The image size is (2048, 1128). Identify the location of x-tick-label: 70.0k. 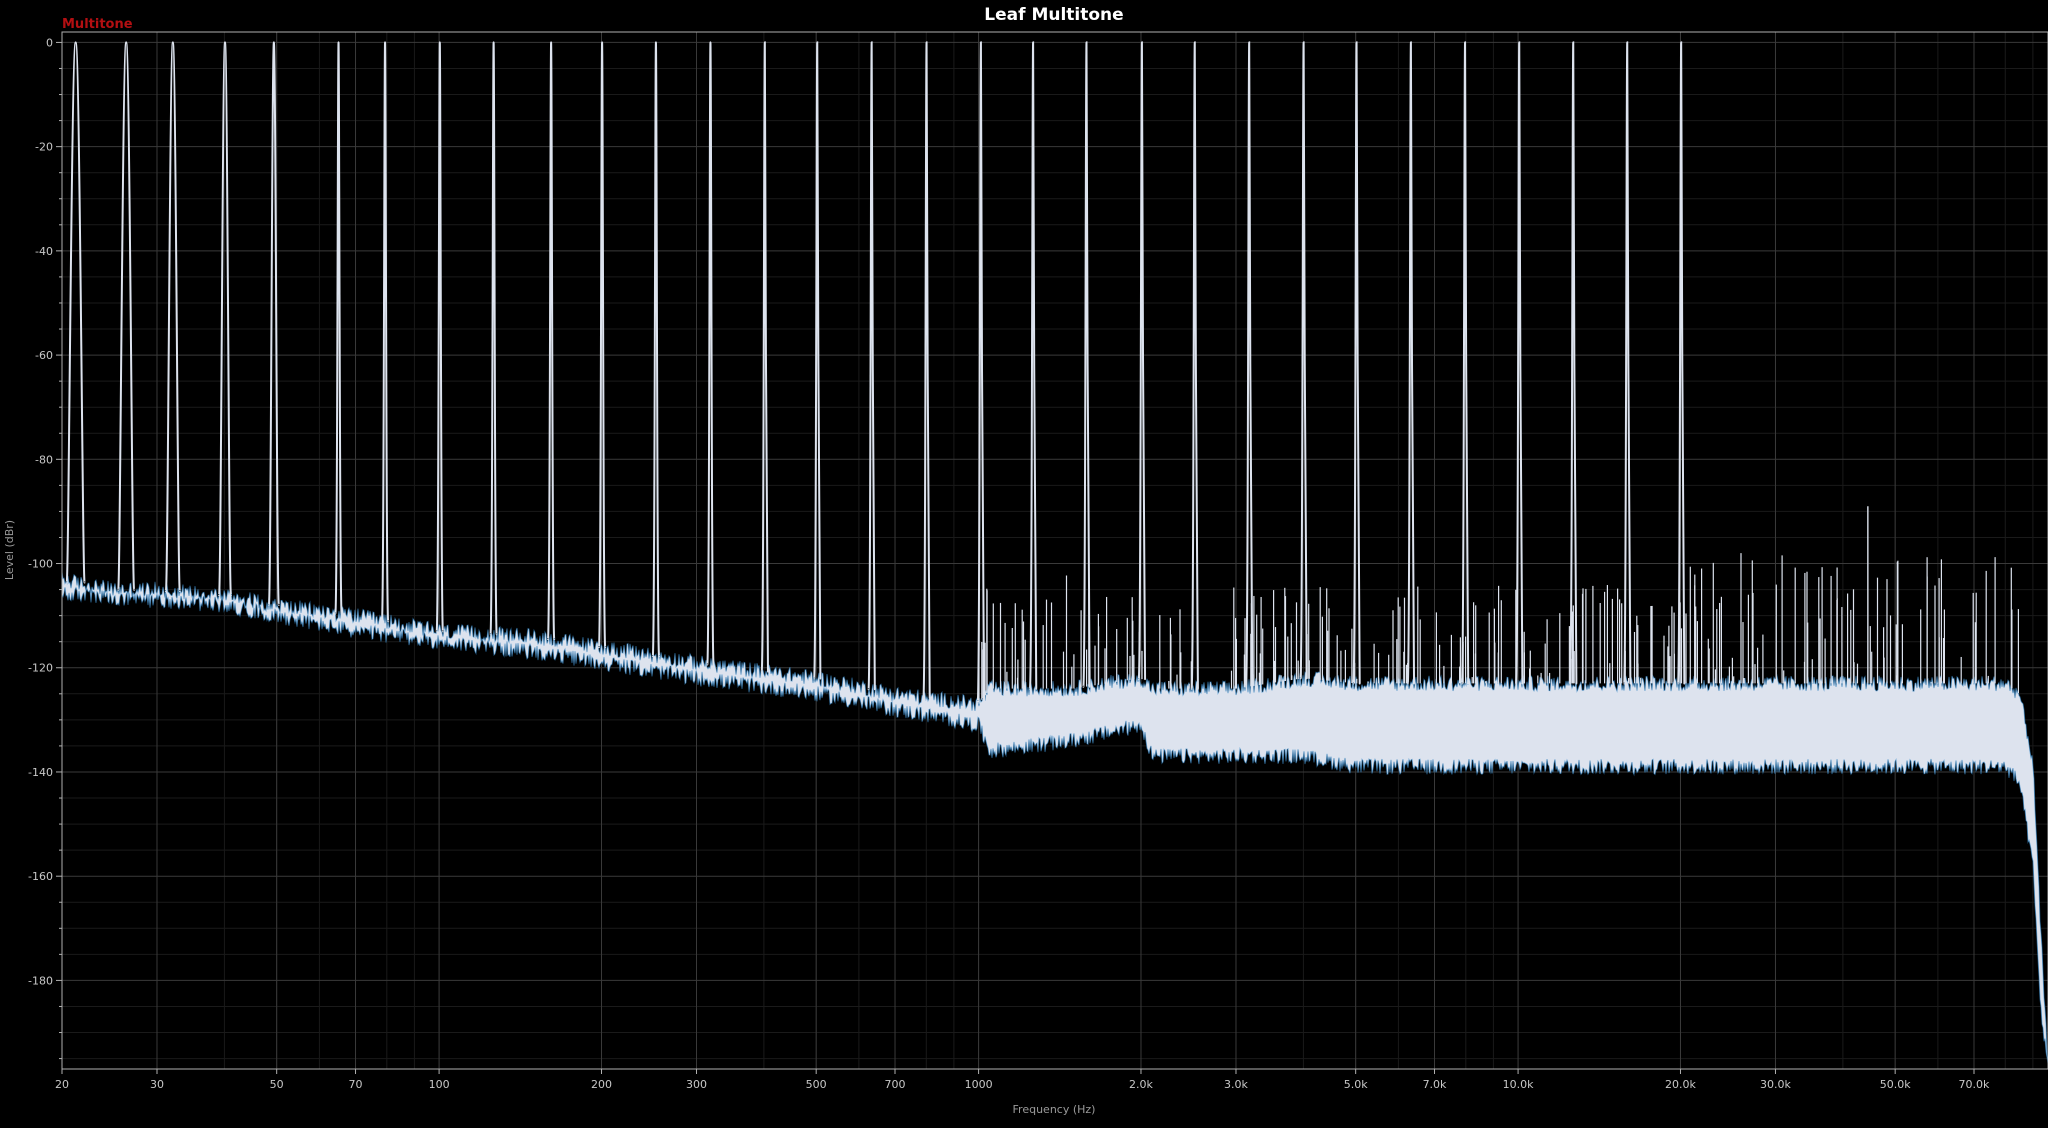
(1974, 1084).